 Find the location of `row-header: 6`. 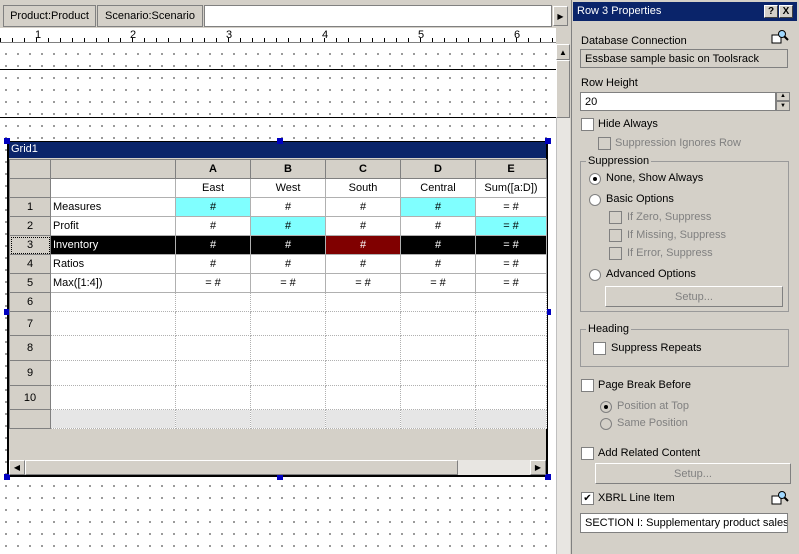

row-header: 6 is located at coordinates (30, 302).